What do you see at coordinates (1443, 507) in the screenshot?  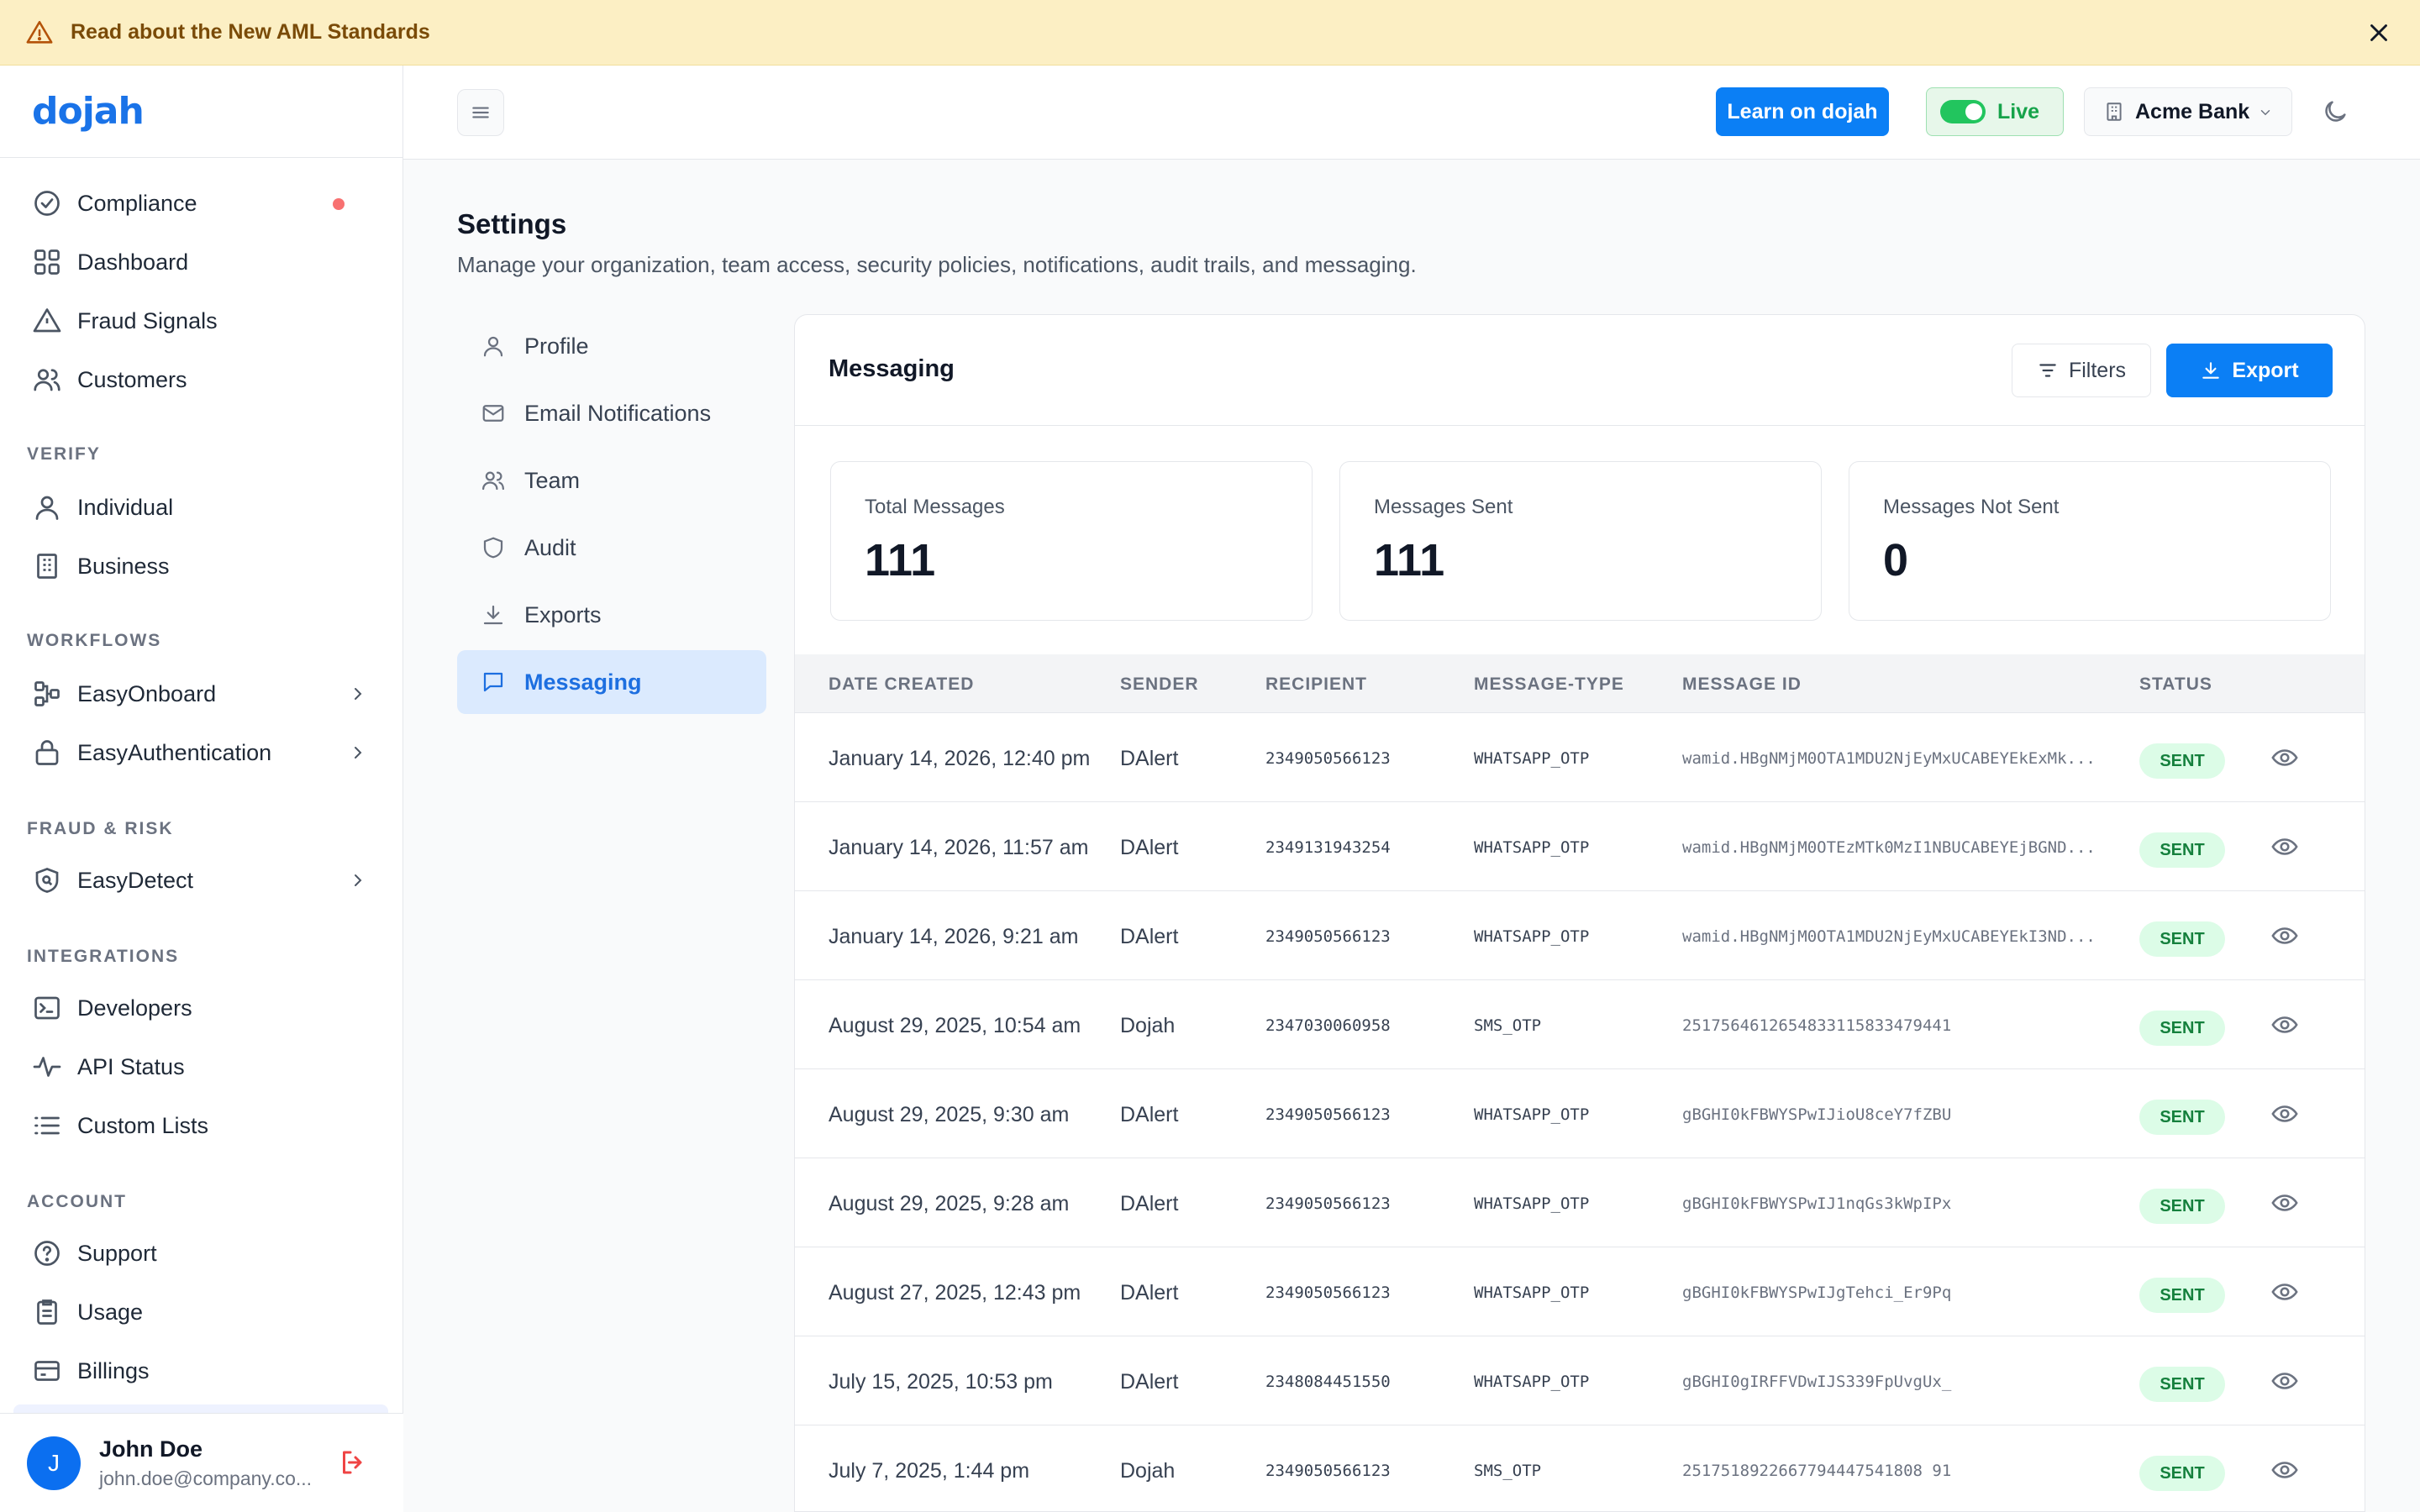 I see `stat-label: Messages Sent` at bounding box center [1443, 507].